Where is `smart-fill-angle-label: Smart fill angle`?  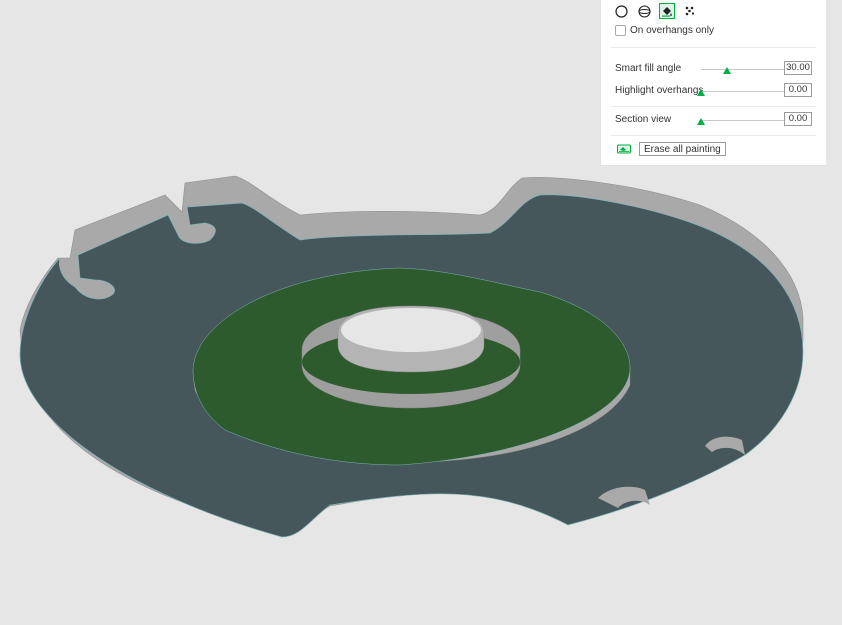 smart-fill-angle-label: Smart fill angle is located at coordinates (648, 68).